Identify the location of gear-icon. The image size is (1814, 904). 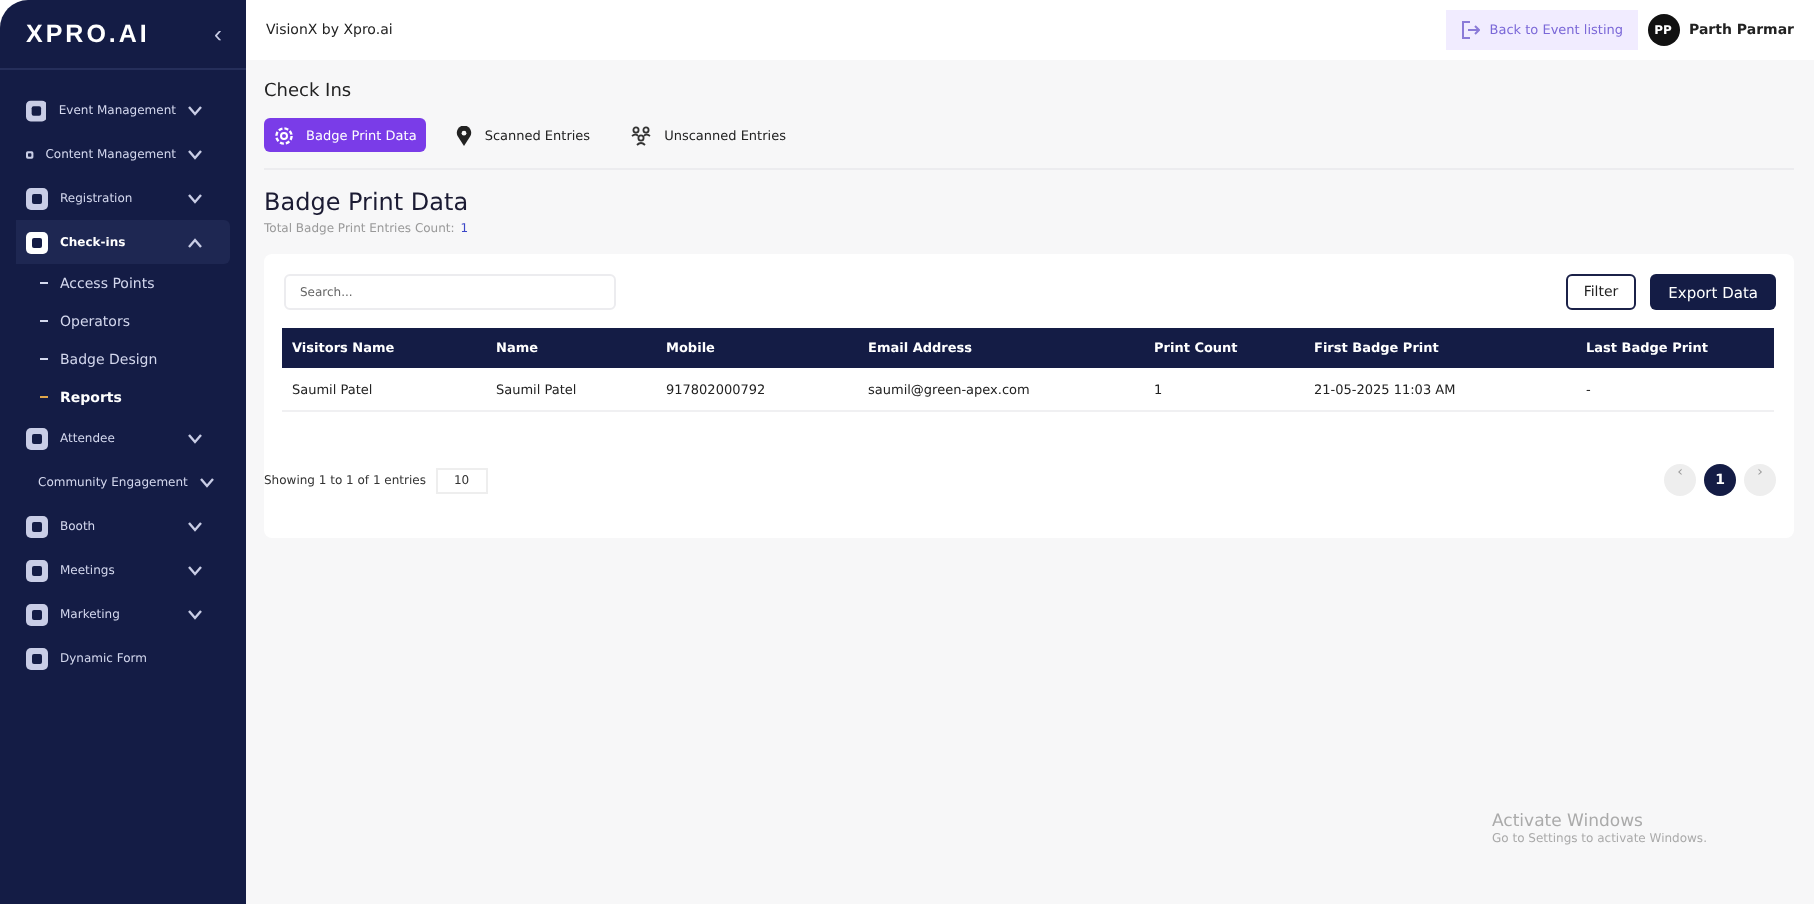
(284, 135).